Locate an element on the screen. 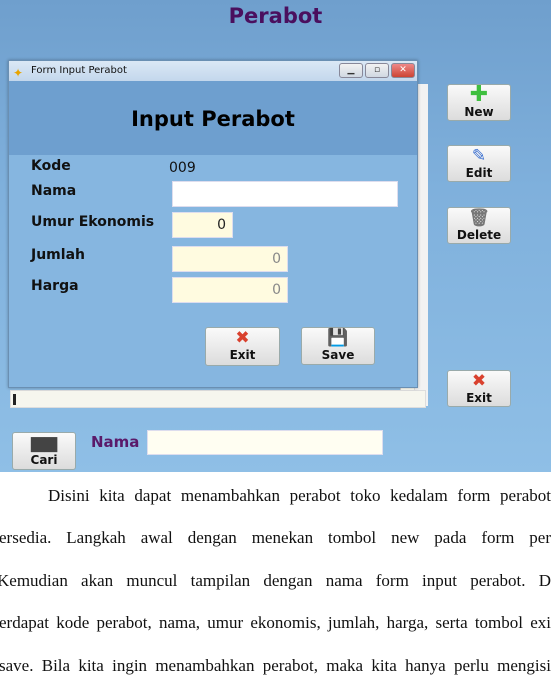  delete-button: 🗑 Delete is located at coordinates (479, 225).